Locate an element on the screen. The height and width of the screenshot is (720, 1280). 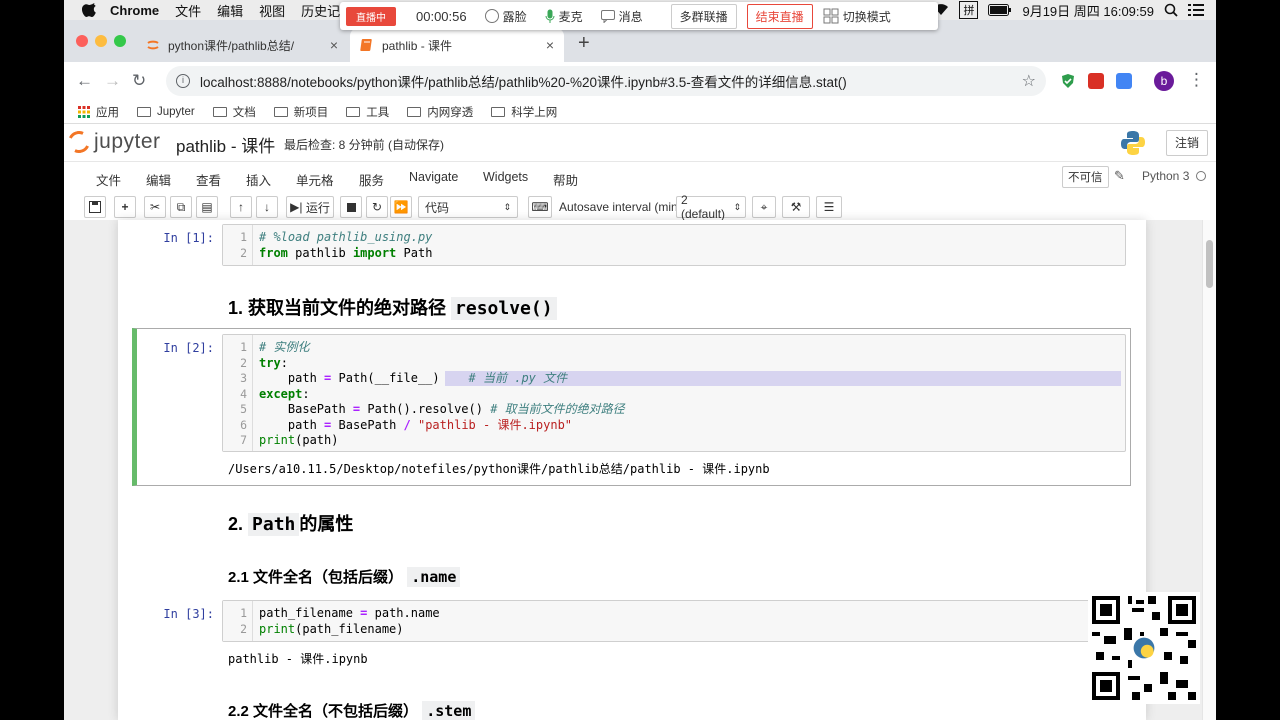
markdown-subheading: 2.2 文件全名（不包括后缀） .stem is located at coordinates (352, 710).